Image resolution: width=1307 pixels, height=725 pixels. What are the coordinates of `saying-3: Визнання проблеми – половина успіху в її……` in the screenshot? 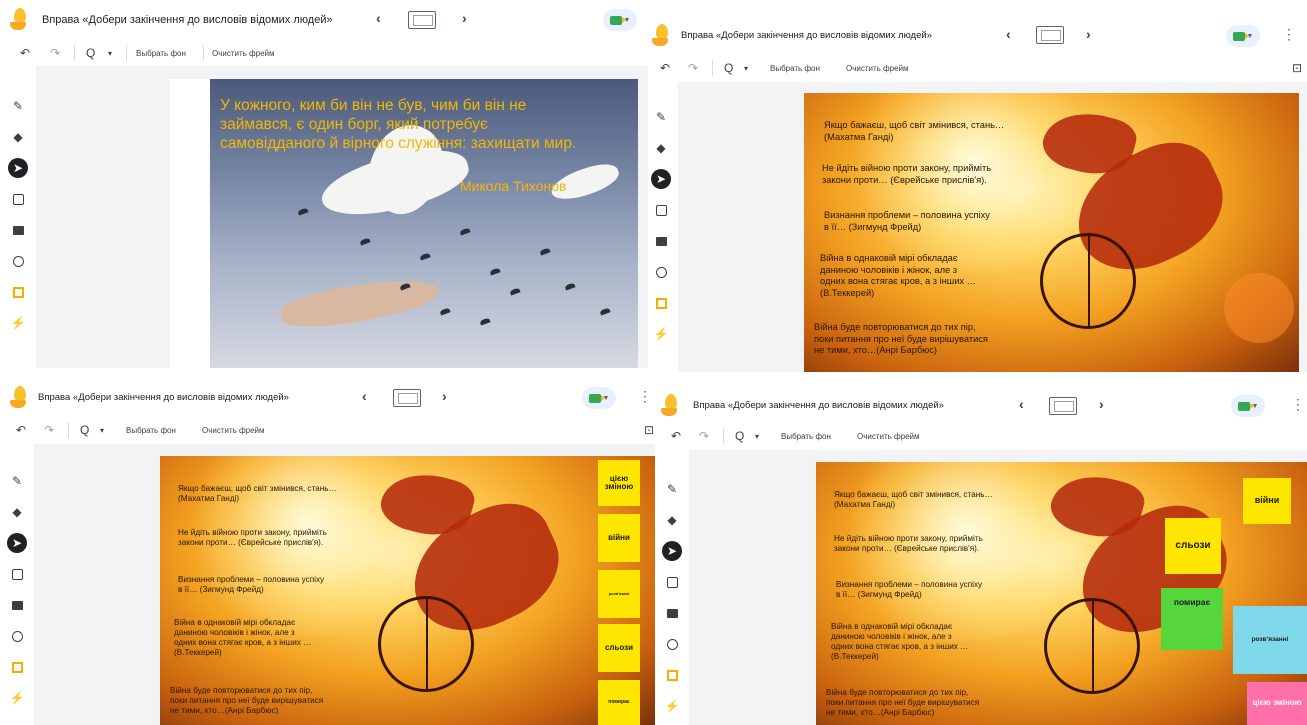 It's located at (907, 221).